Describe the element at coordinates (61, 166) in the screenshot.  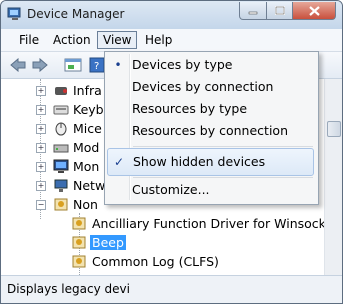
I see `monitor-icon` at that location.